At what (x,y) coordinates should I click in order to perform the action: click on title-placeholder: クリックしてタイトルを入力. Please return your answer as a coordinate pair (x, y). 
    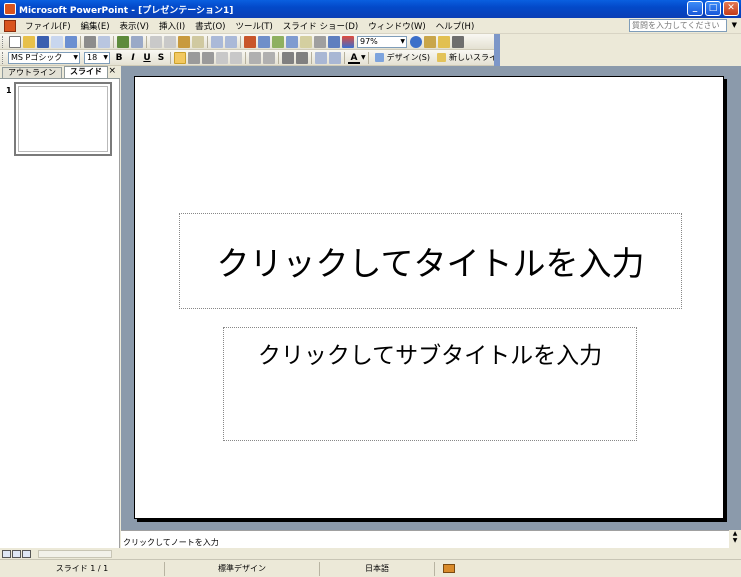
    Looking at the image, I should click on (430, 261).